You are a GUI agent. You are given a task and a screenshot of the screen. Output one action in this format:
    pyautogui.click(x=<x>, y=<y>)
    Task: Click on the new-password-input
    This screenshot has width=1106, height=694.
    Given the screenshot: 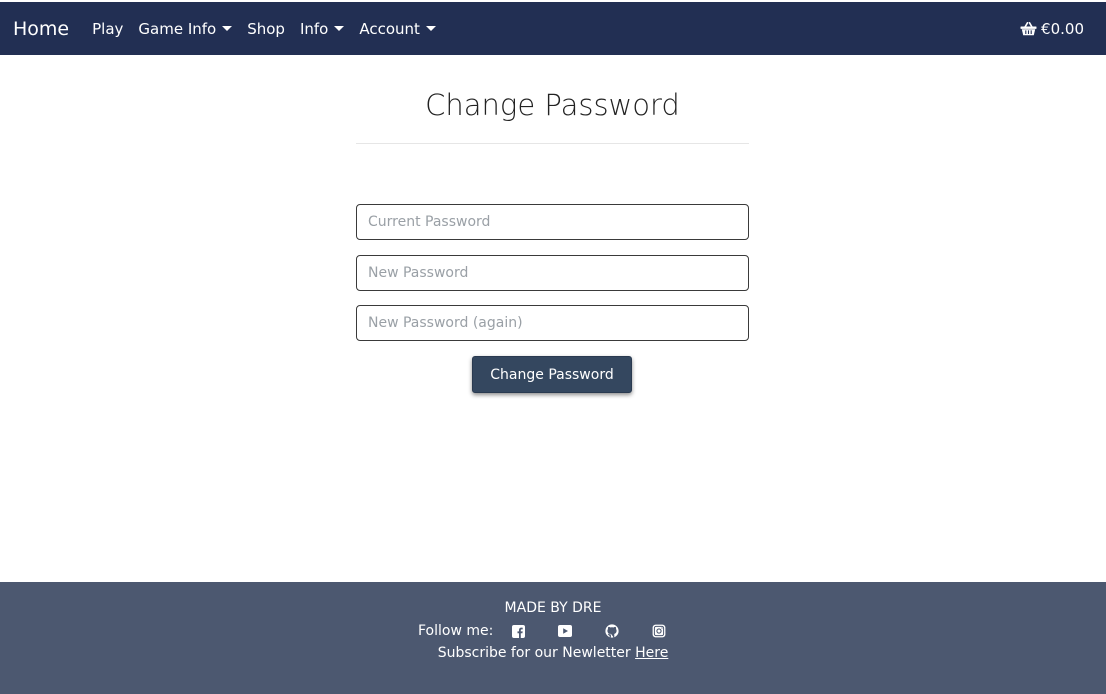 What is the action you would take?
    pyautogui.click(x=552, y=273)
    